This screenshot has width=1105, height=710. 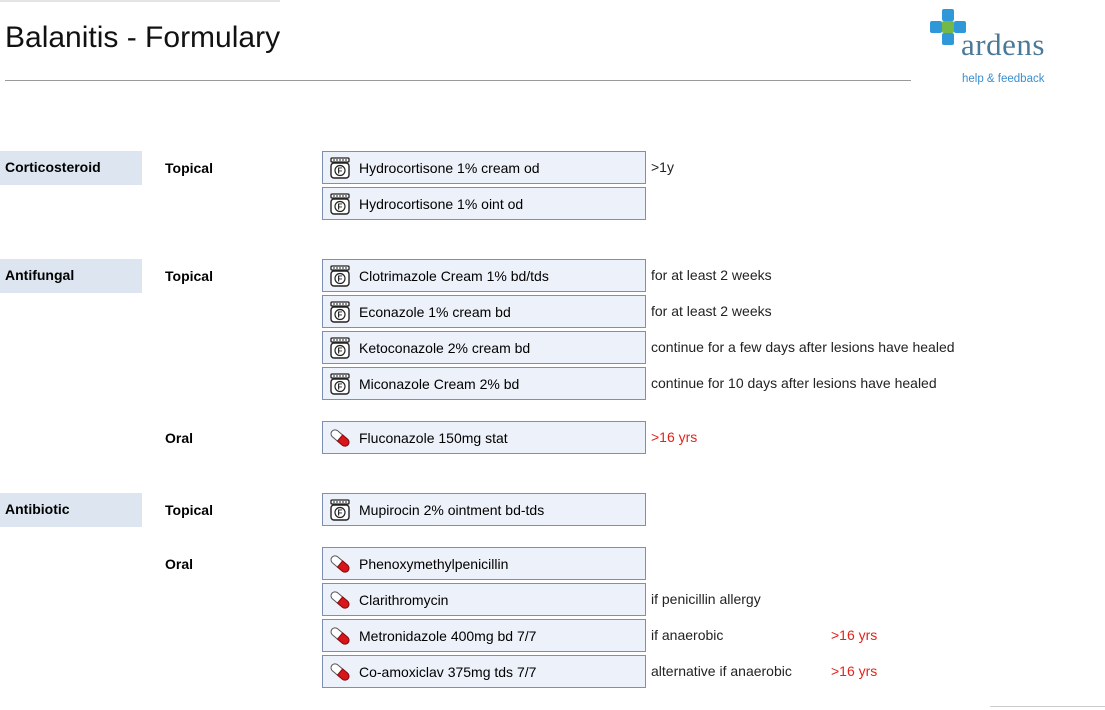 I want to click on drug-name: Hydrocortisone 1% cream od, so click(x=449, y=167).